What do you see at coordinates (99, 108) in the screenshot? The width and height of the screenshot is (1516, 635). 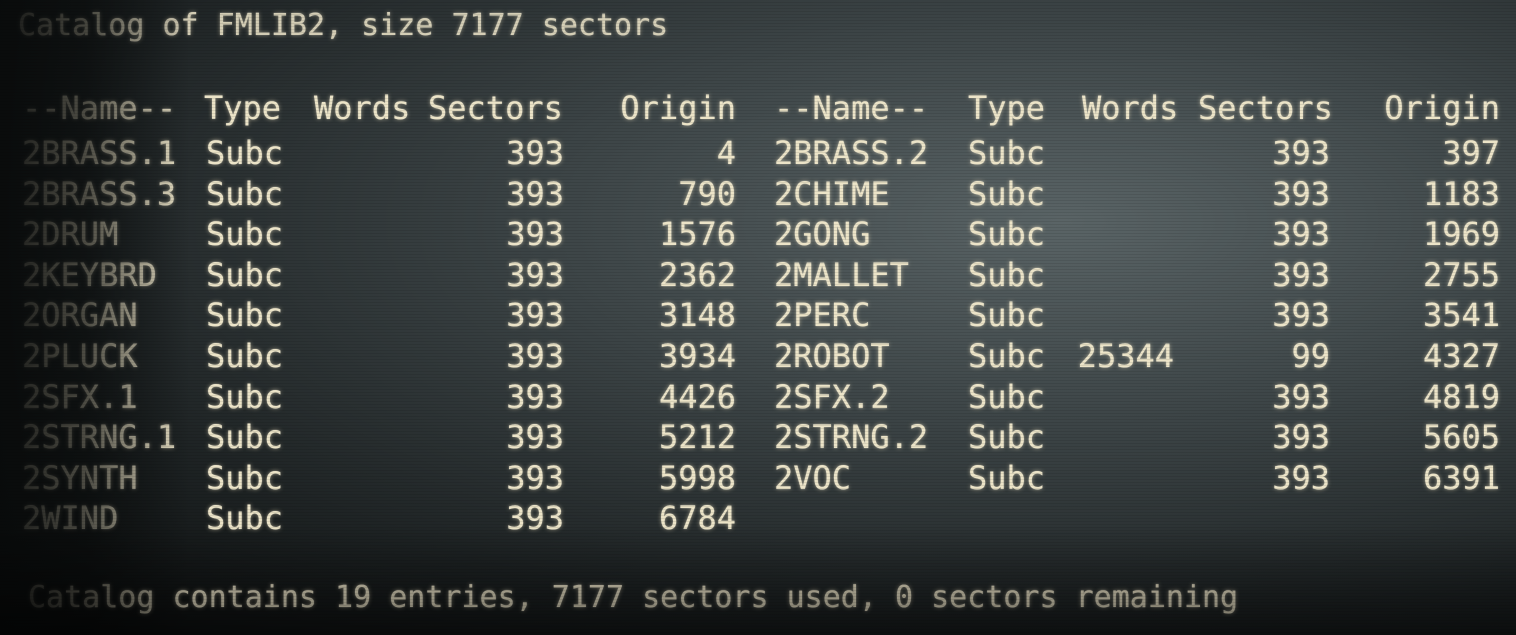 I see `header-name-left: --Name--` at bounding box center [99, 108].